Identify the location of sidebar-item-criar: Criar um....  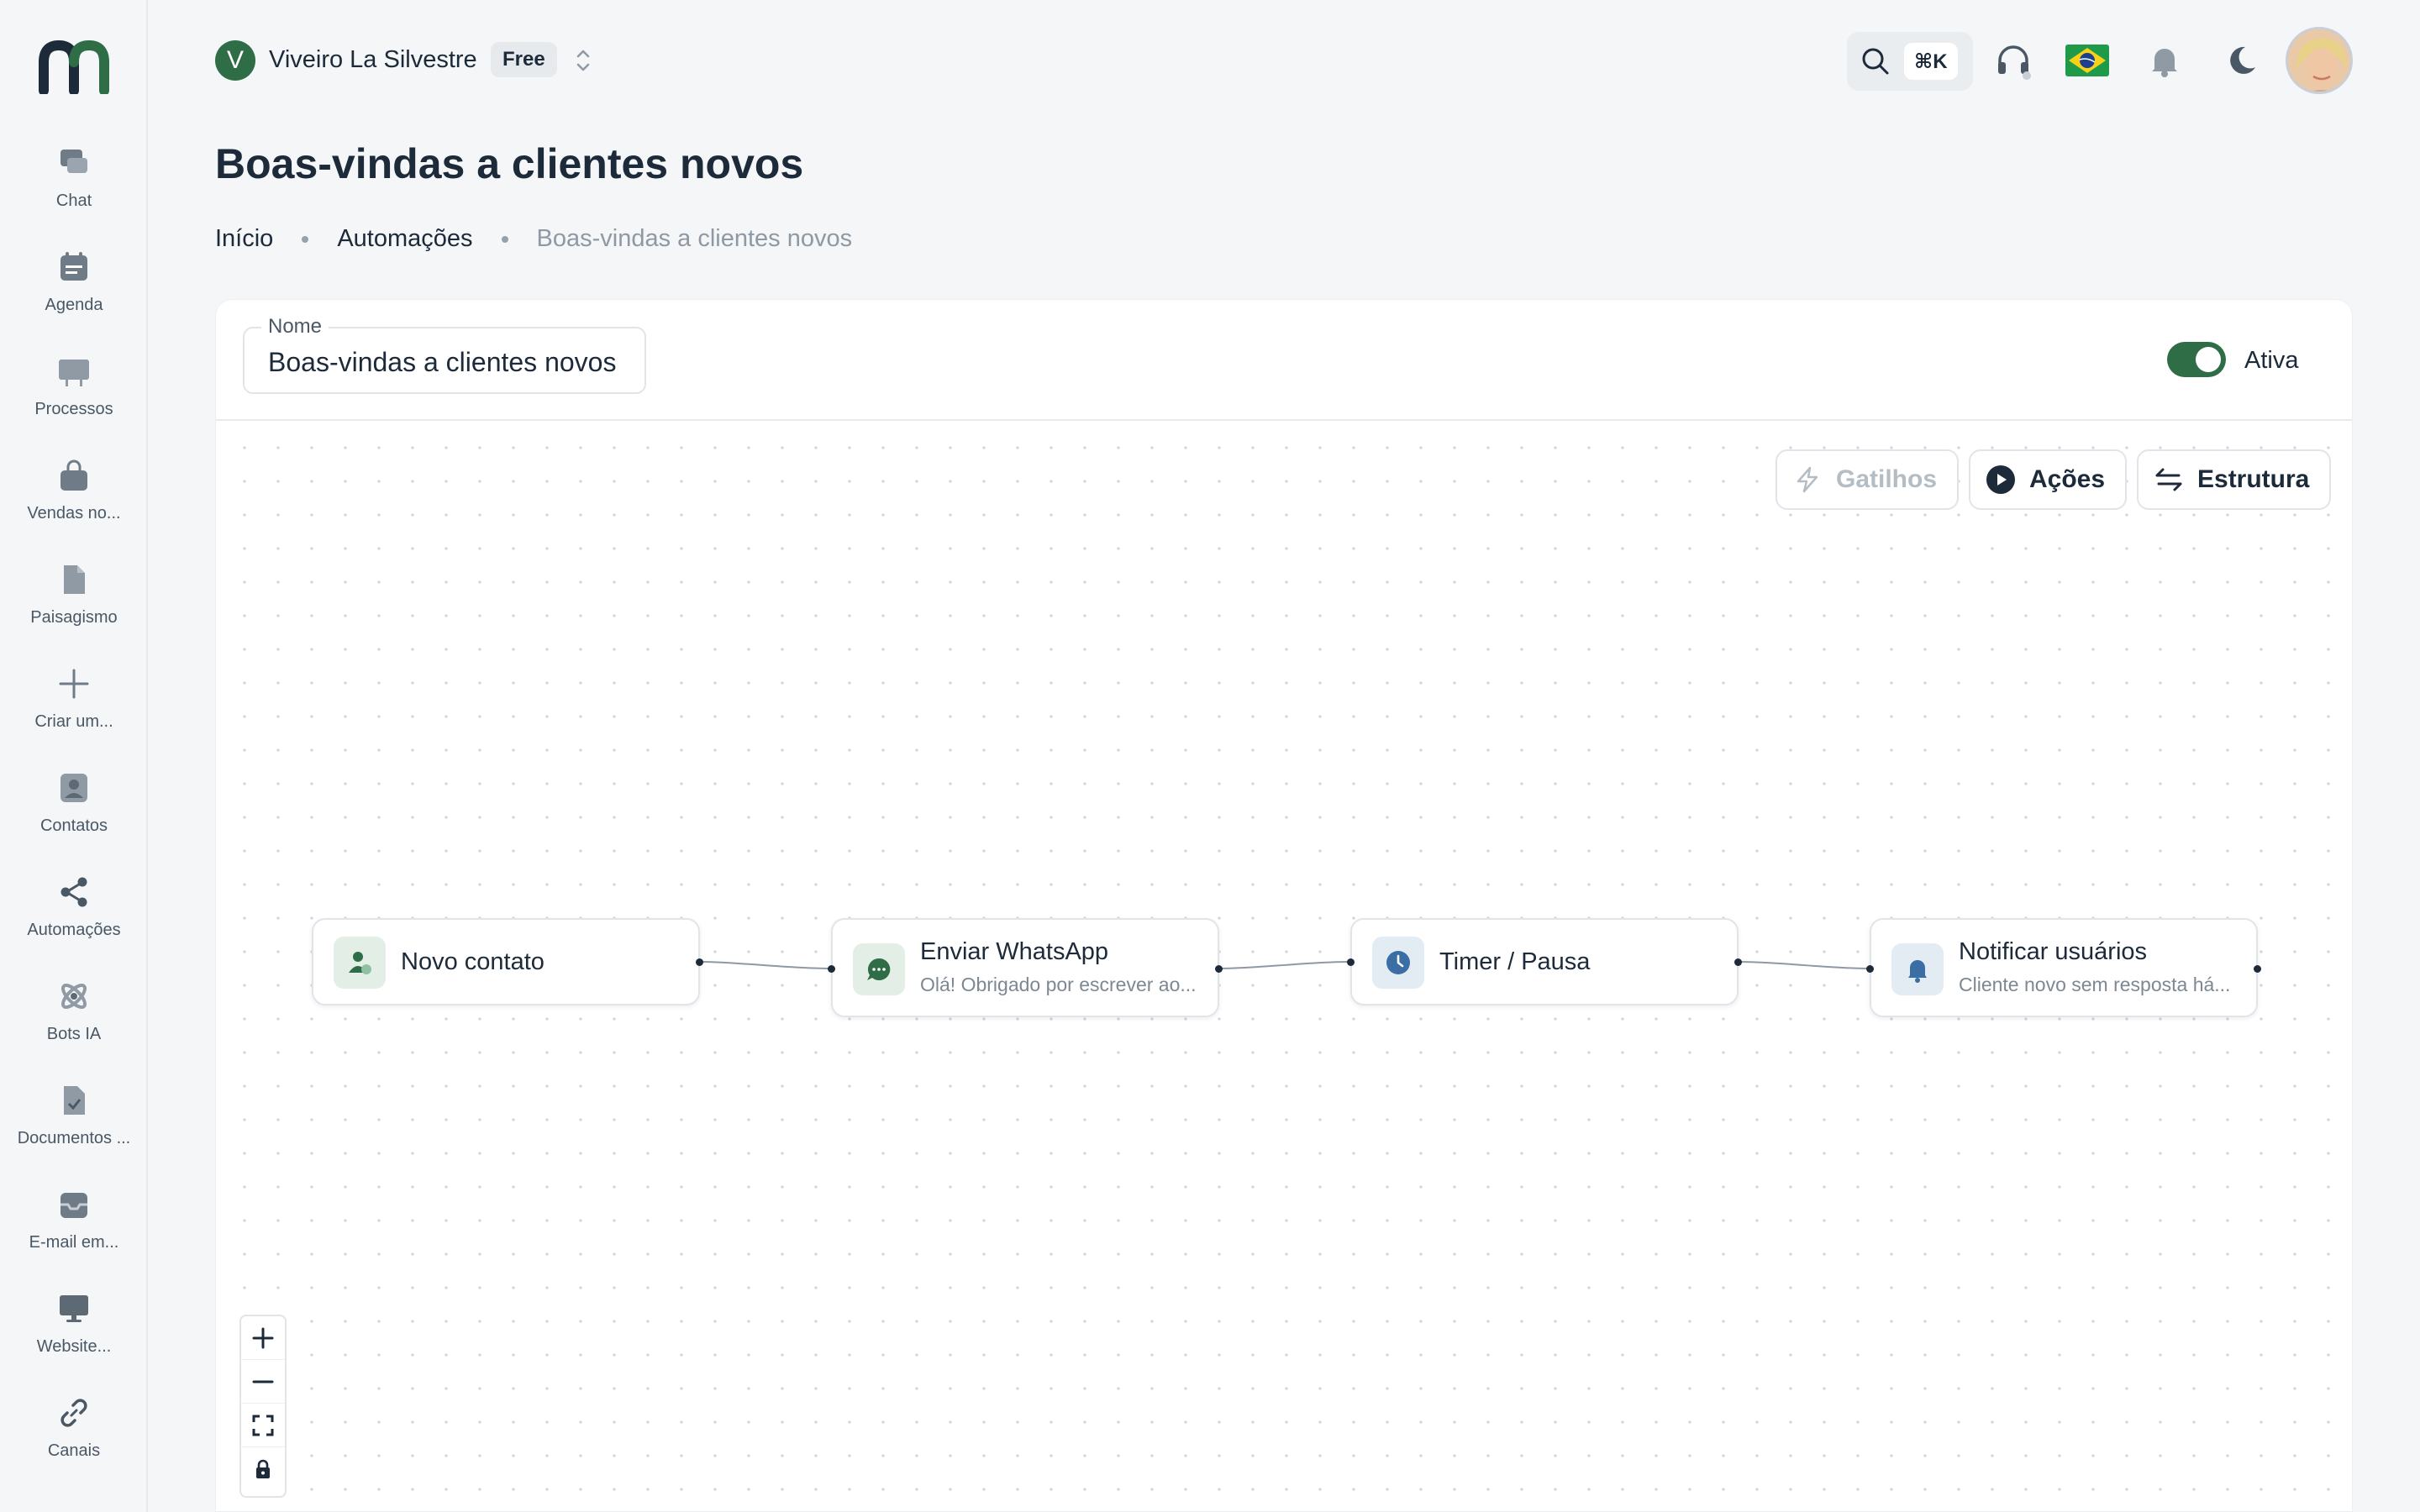
(74, 711).